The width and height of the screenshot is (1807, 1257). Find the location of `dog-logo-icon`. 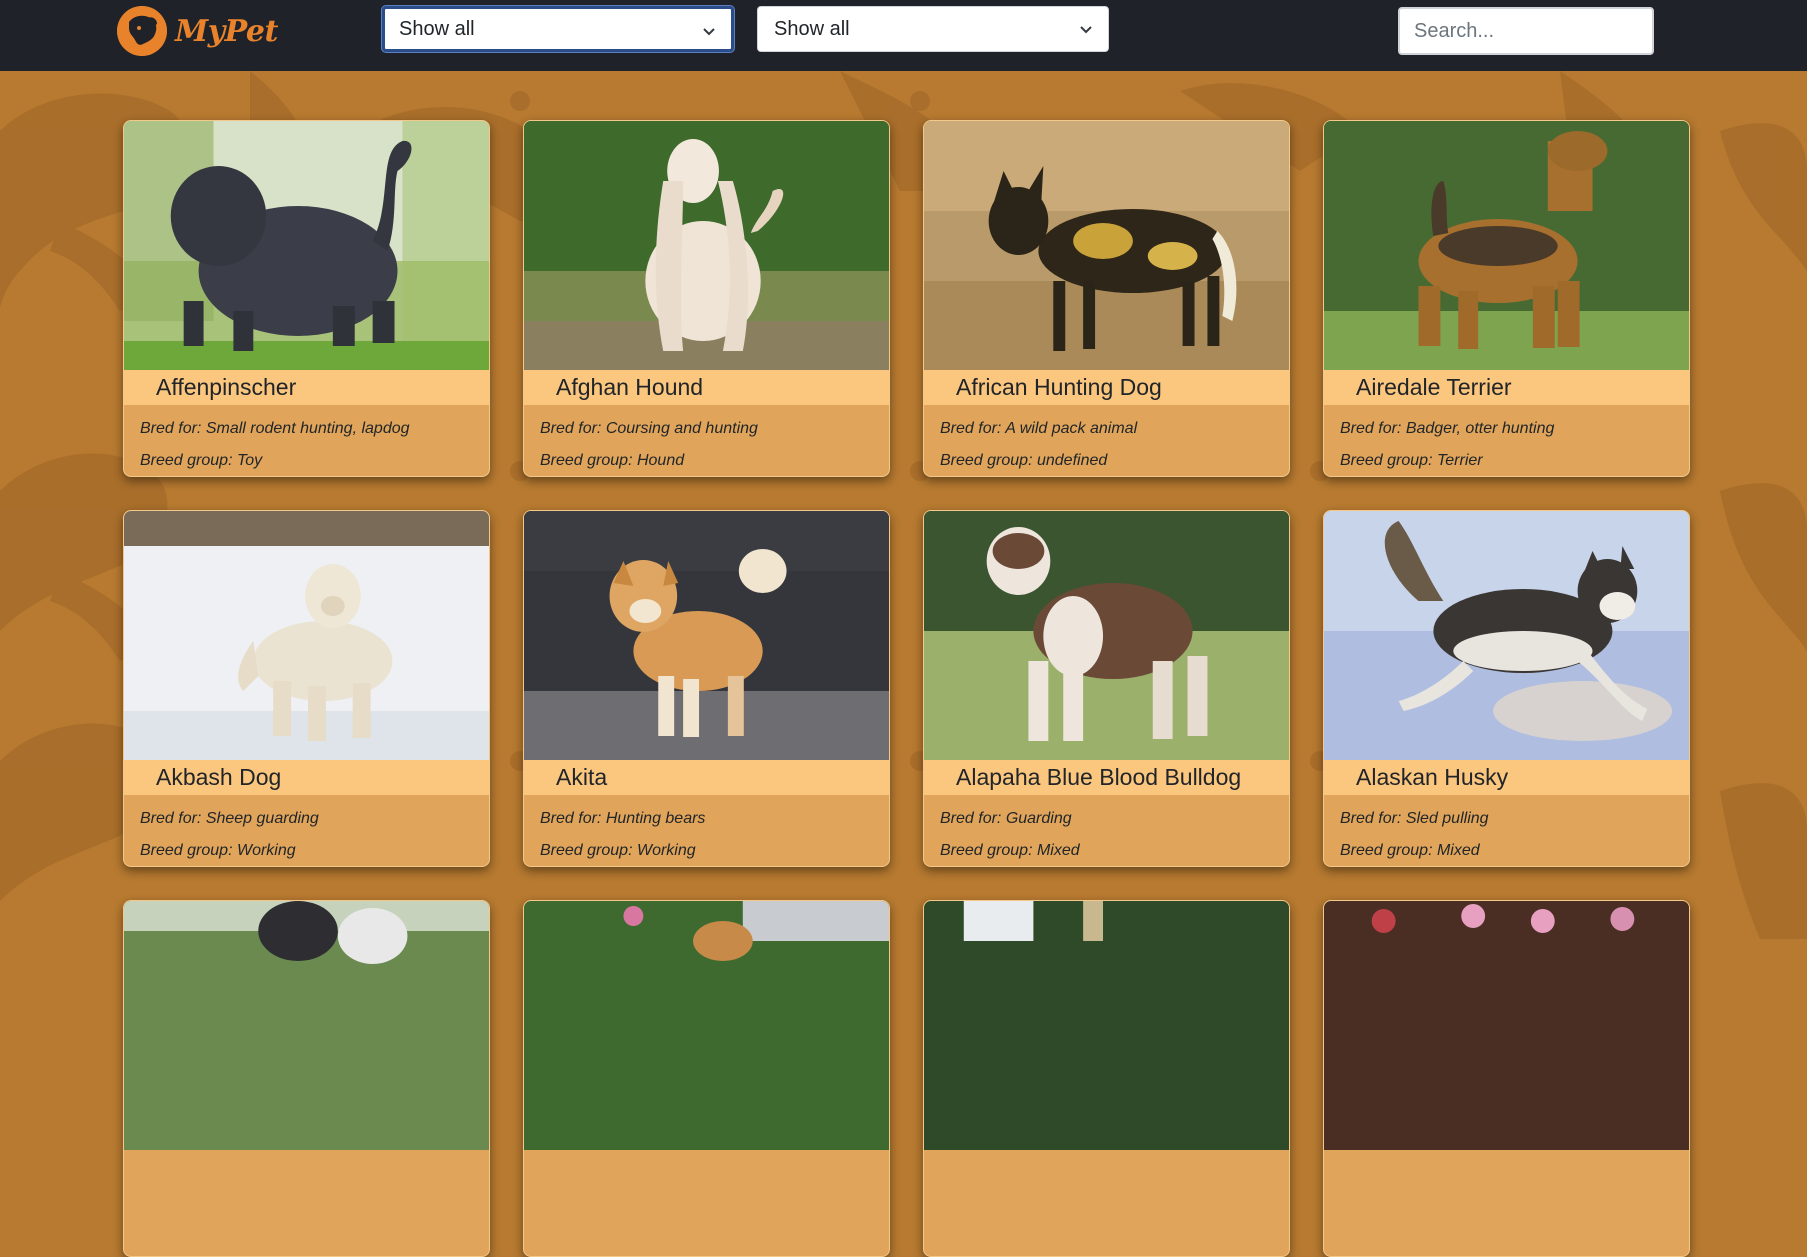

dog-logo-icon is located at coordinates (142, 31).